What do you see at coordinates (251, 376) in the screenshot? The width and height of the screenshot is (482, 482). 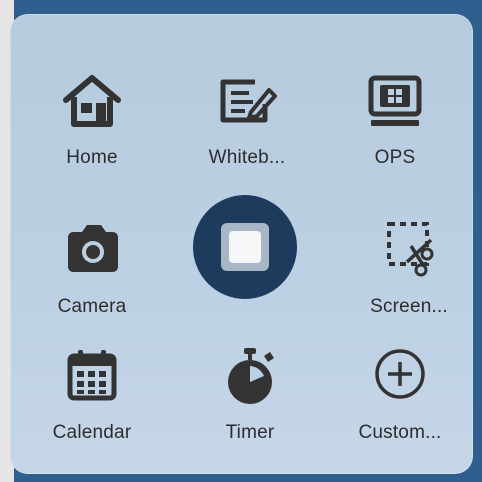 I see `timer-icon` at bounding box center [251, 376].